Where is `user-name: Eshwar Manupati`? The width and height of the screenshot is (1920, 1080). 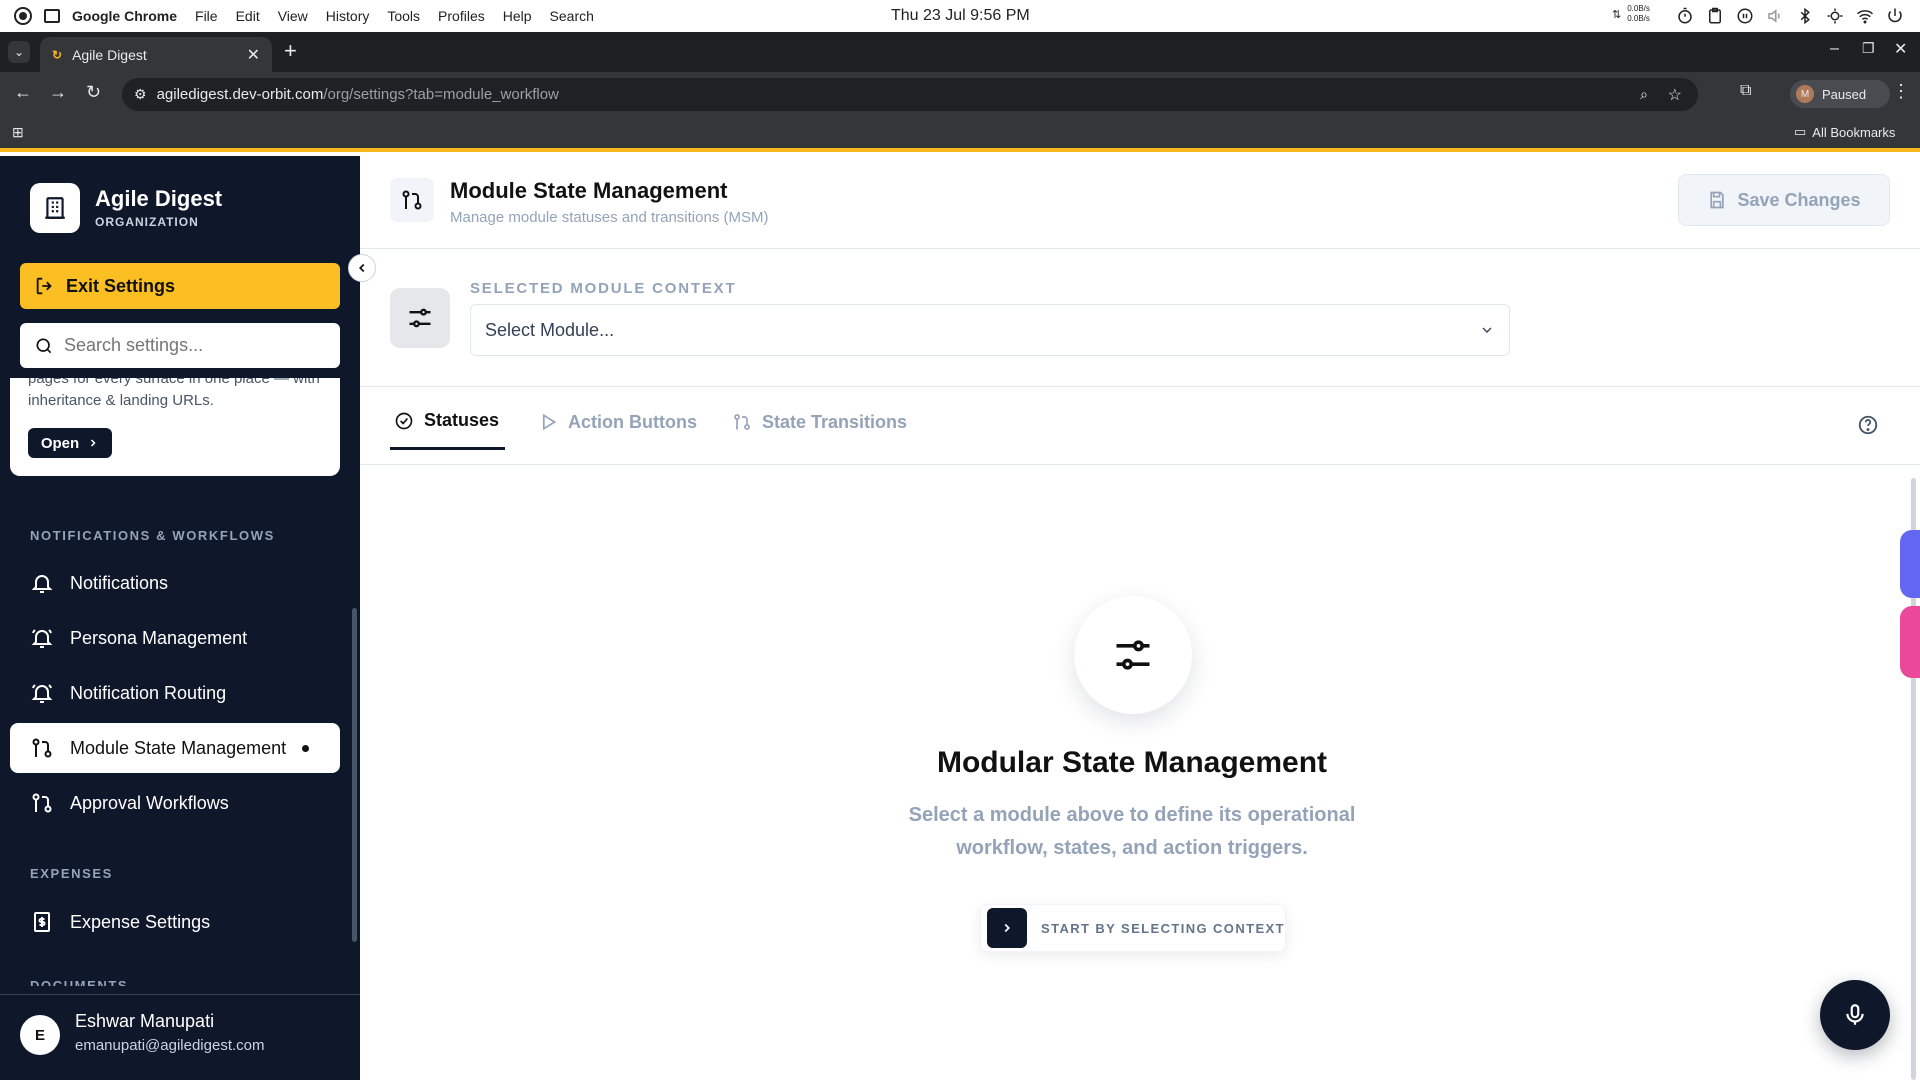
user-name: Eshwar Manupati is located at coordinates (145, 1021).